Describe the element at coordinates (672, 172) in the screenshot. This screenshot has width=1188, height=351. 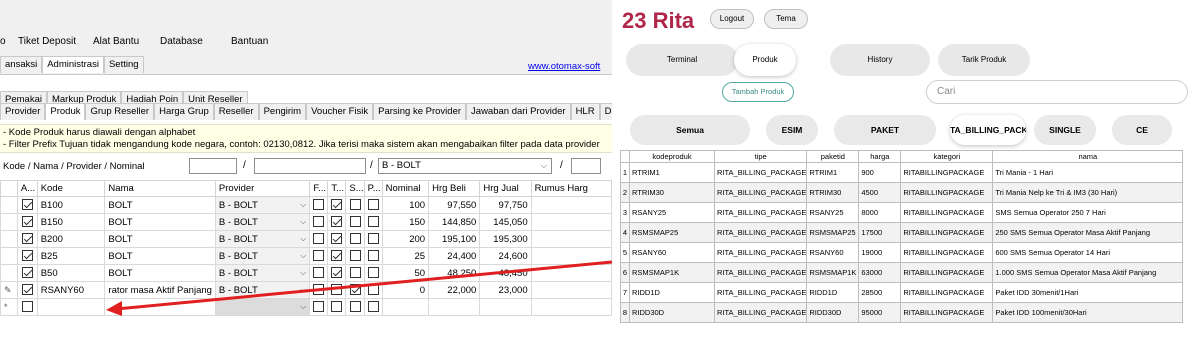
I see `table-cell: RTRIM1` at that location.